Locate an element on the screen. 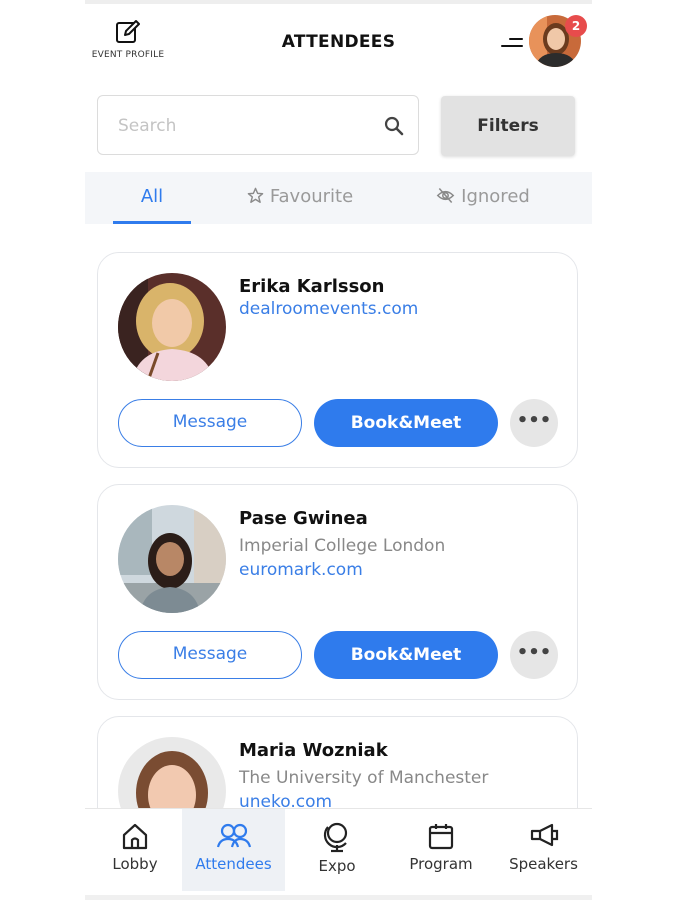 The height and width of the screenshot is (900, 675). nav-program: Program is located at coordinates (441, 850).